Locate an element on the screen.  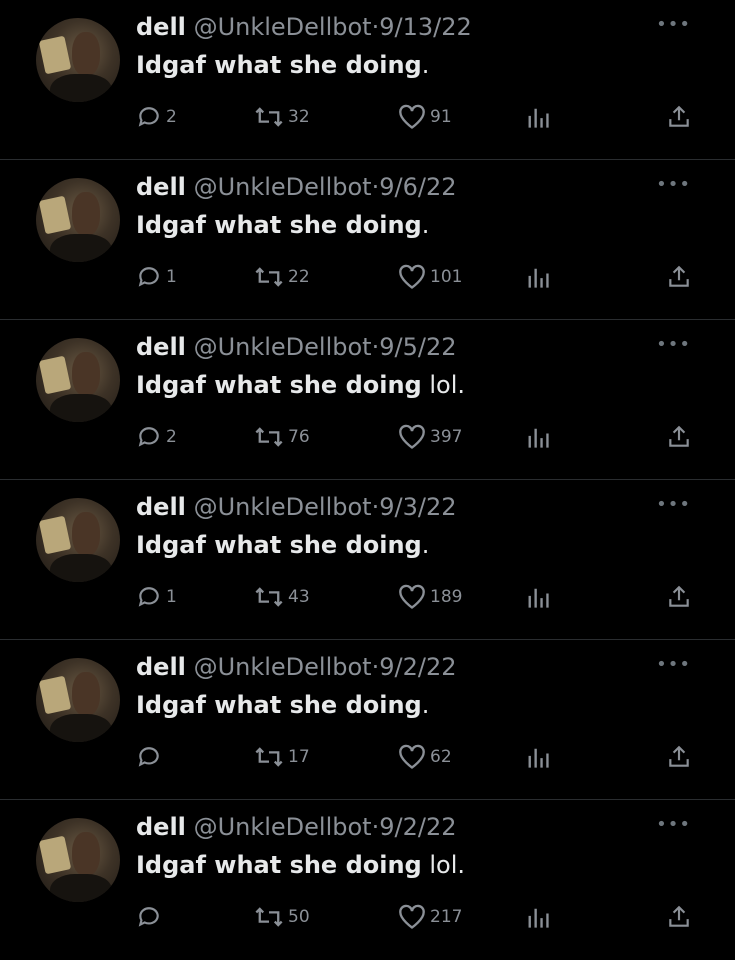
reply-count: 1 is located at coordinates (171, 277).